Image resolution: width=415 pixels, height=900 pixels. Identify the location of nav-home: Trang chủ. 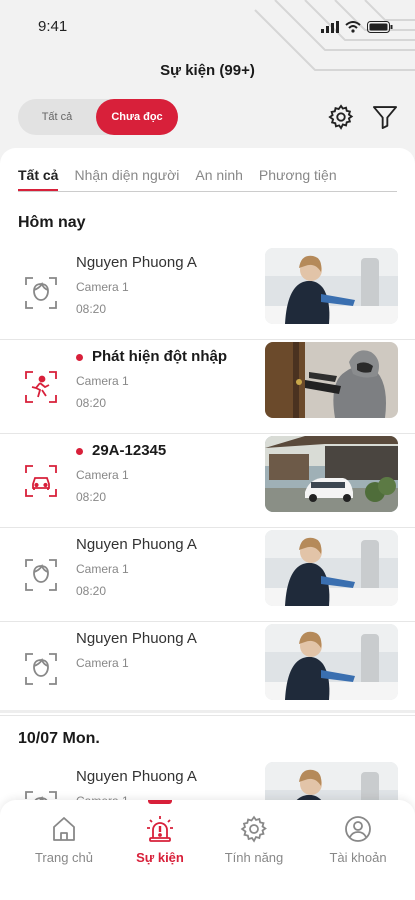
(64, 839).